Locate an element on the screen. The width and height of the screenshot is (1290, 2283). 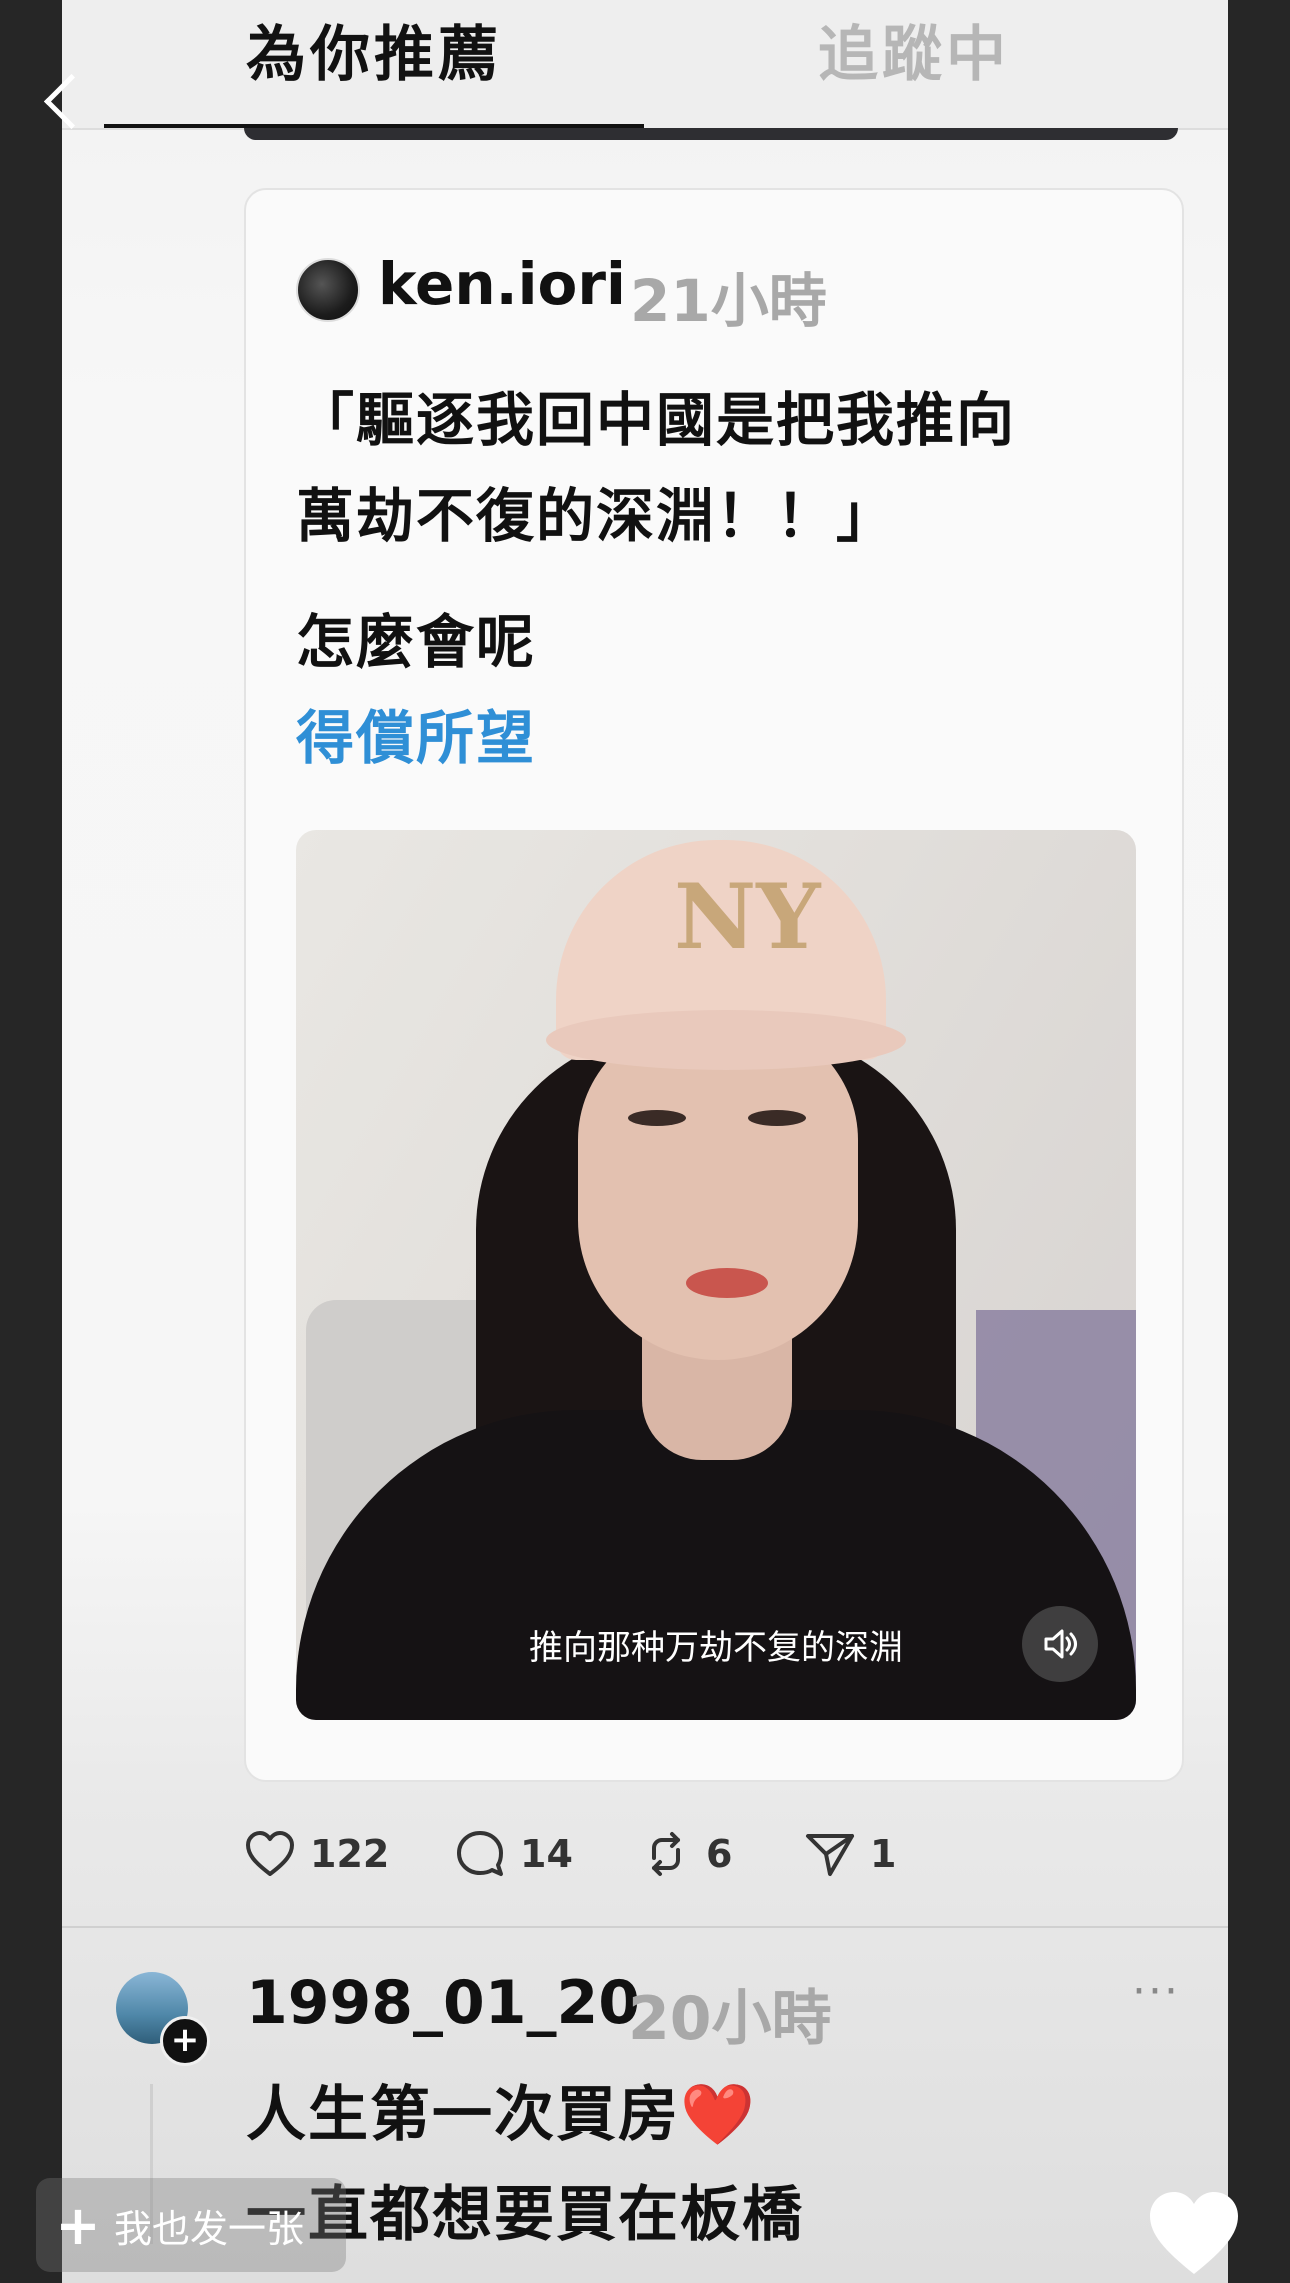
quote-line-2: 萬劫不復的深淵！！」 is located at coordinates (596, 516).